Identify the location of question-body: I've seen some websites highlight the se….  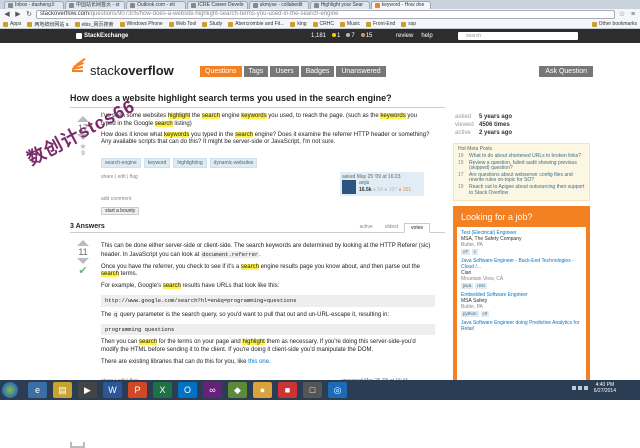
(267, 131).